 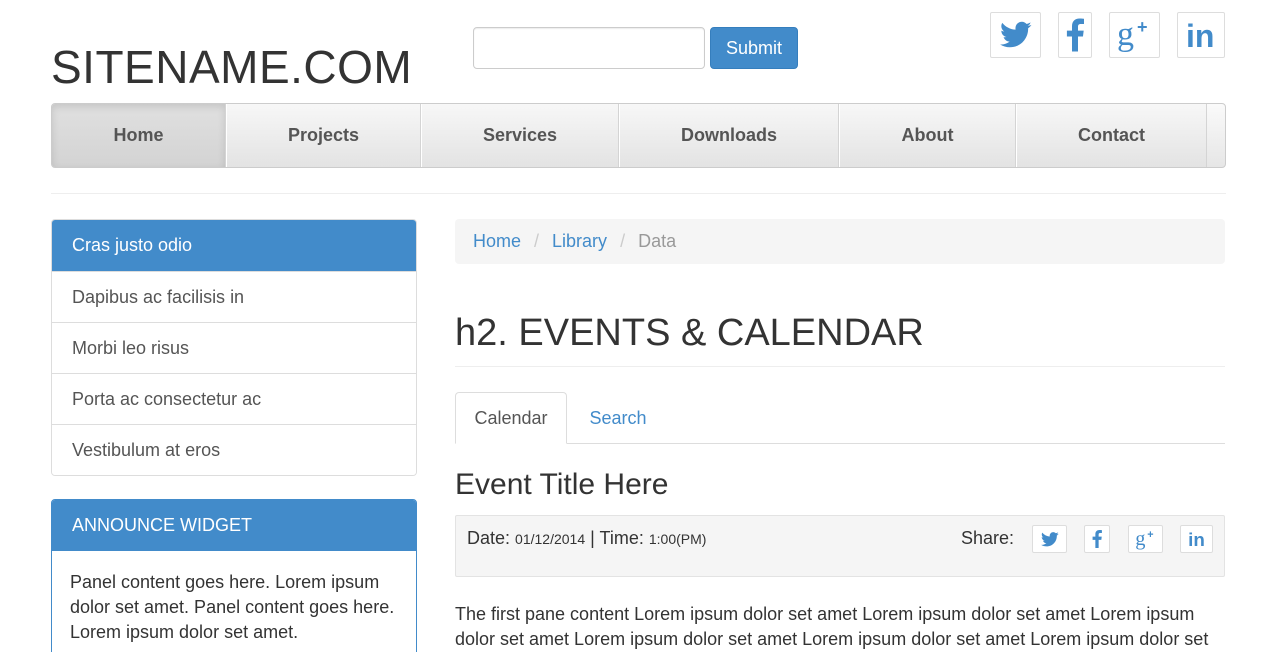 What do you see at coordinates (638, 193) in the screenshot?
I see `header-divider` at bounding box center [638, 193].